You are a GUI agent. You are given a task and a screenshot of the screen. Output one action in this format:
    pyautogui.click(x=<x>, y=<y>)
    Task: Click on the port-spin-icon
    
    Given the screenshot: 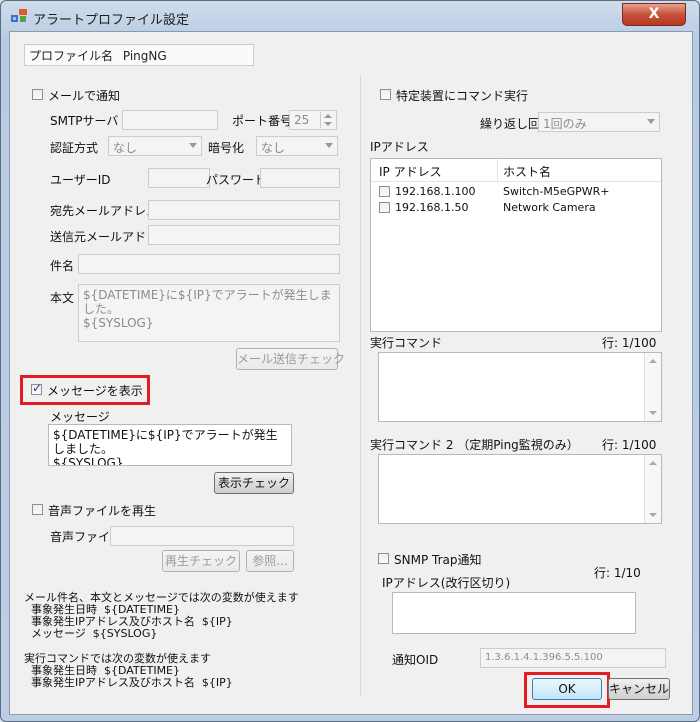 What is the action you would take?
    pyautogui.click(x=327, y=120)
    